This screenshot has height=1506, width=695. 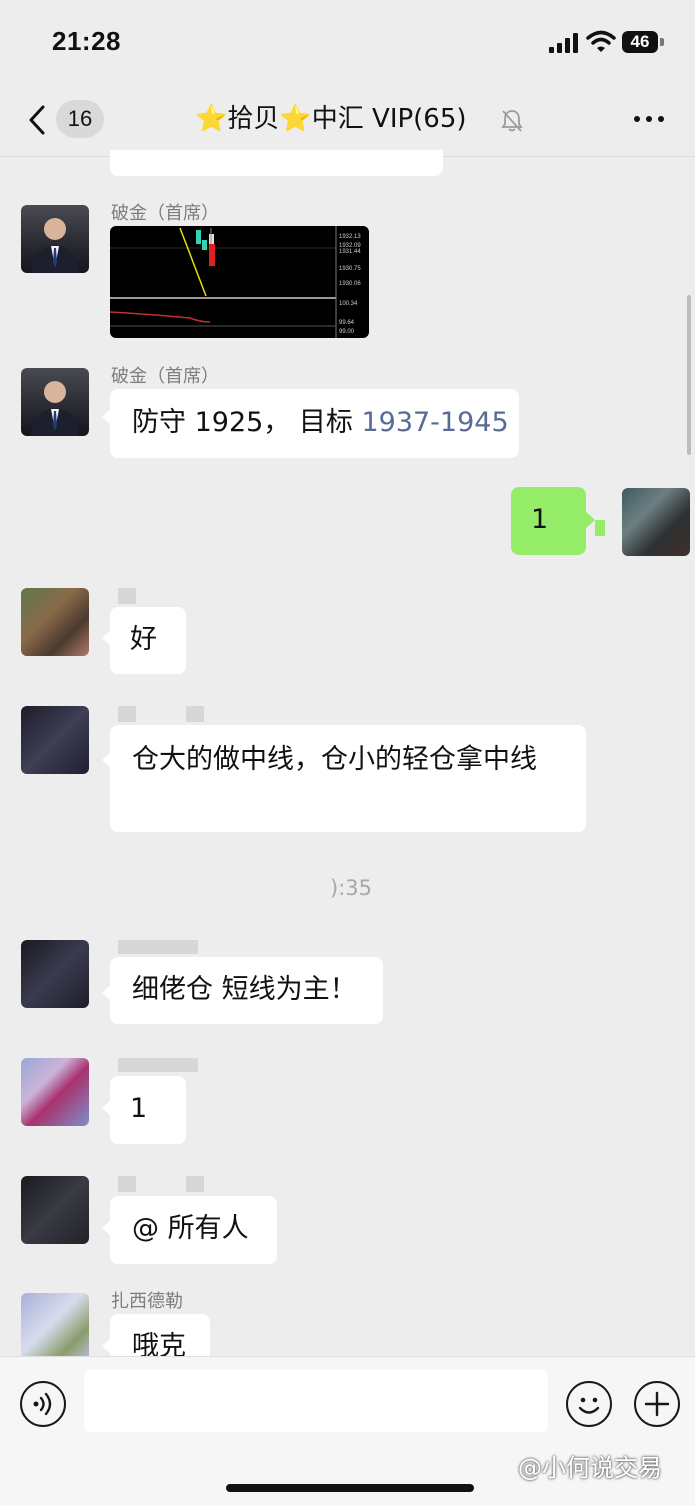 What do you see at coordinates (350, 1488) in the screenshot?
I see `home-indicator` at bounding box center [350, 1488].